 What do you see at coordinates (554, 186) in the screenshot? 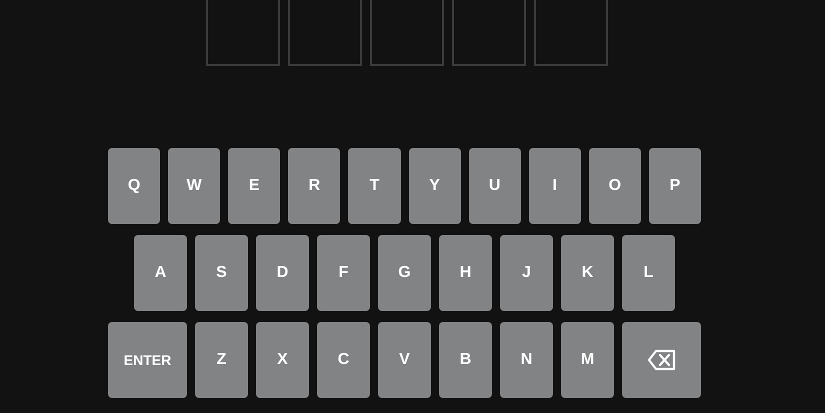
I see `letter-key: I` at bounding box center [554, 186].